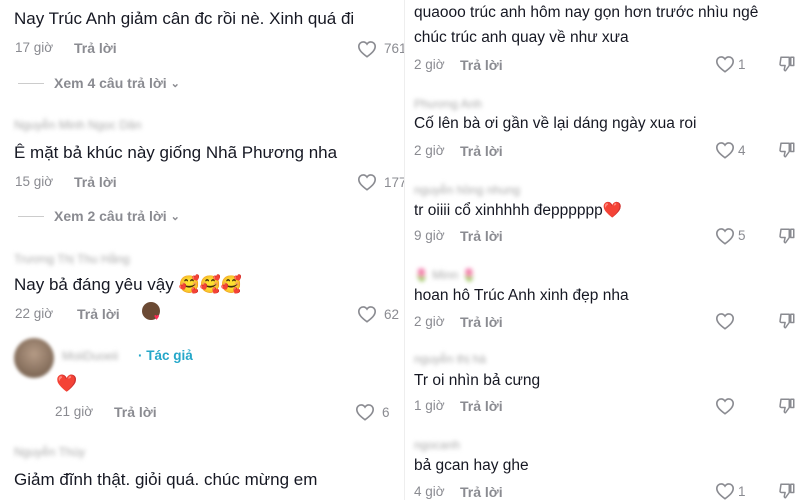  What do you see at coordinates (742, 235) in the screenshot?
I see `like-count: 5` at bounding box center [742, 235].